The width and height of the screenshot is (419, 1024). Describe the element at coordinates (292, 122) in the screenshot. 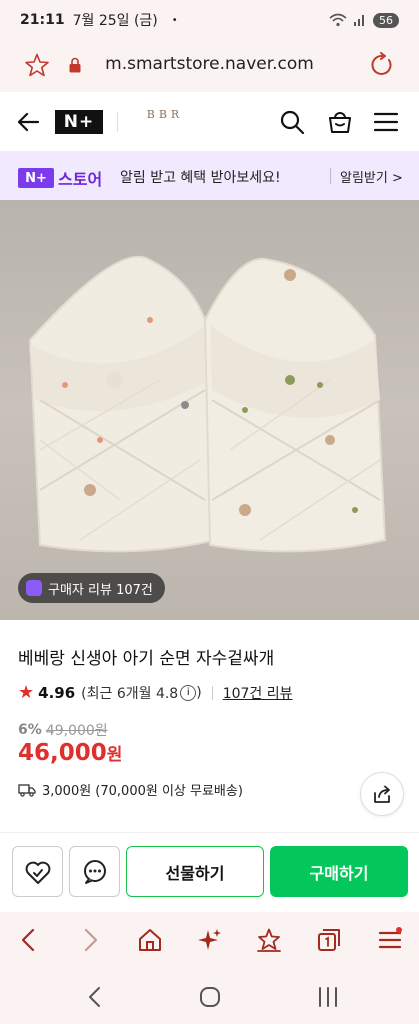

I see `search-icon` at that location.